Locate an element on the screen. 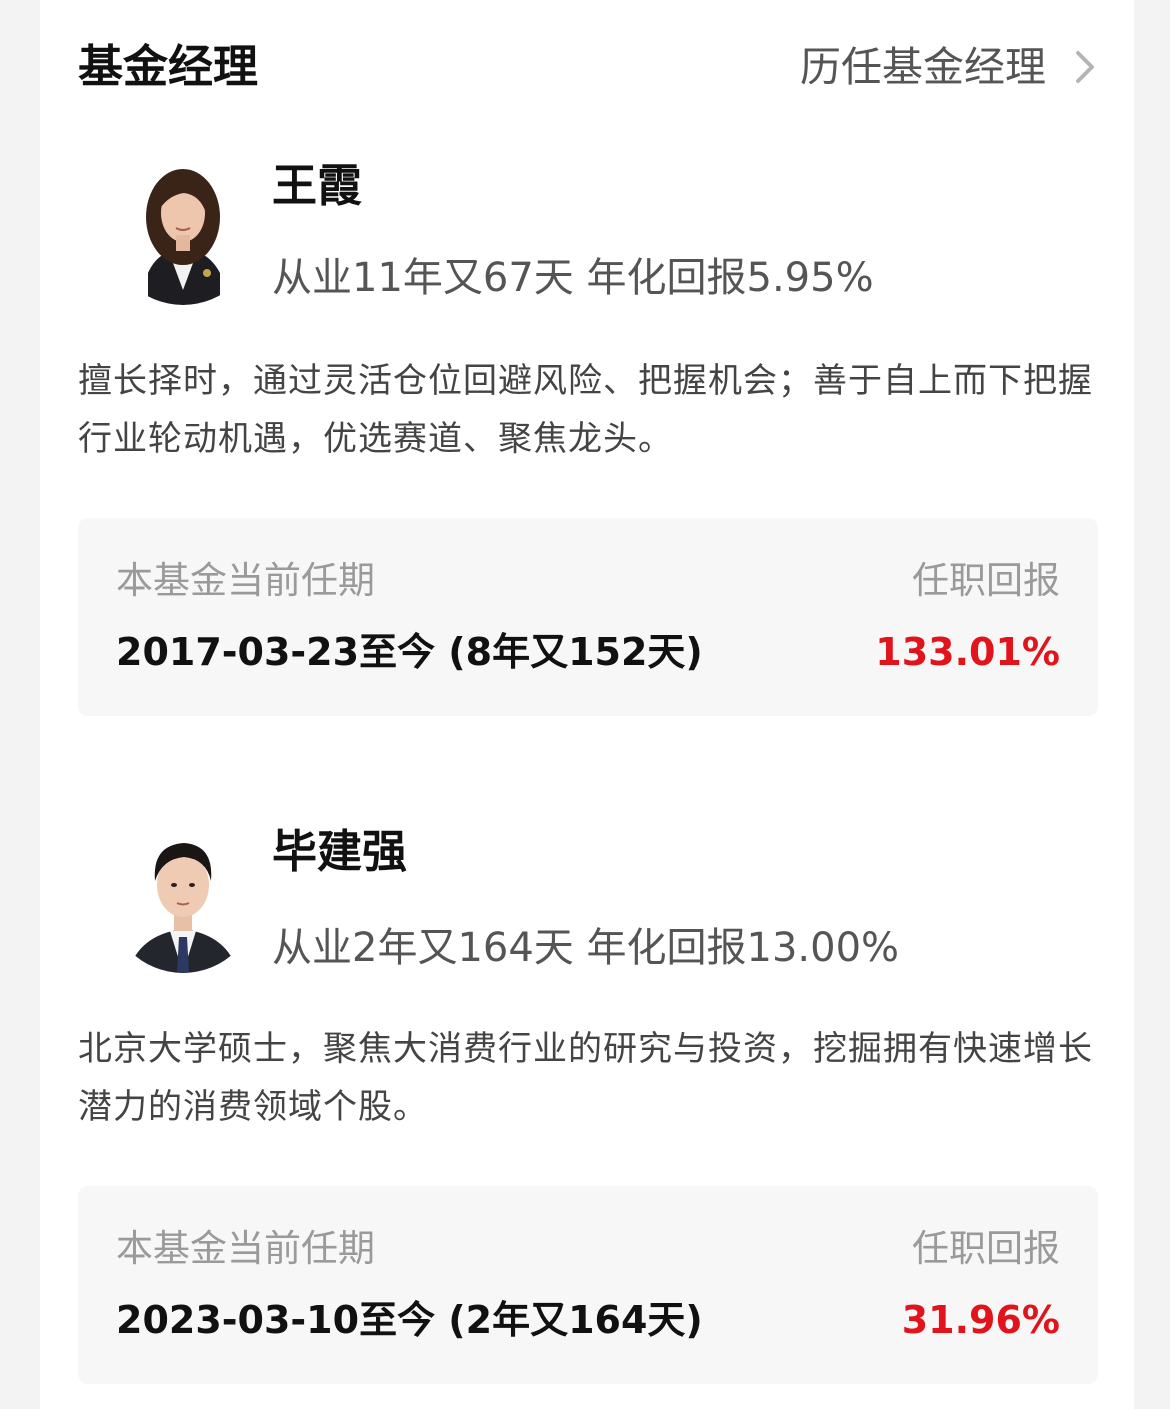  history-managers-label: 历任基金经理 is located at coordinates (923, 67).